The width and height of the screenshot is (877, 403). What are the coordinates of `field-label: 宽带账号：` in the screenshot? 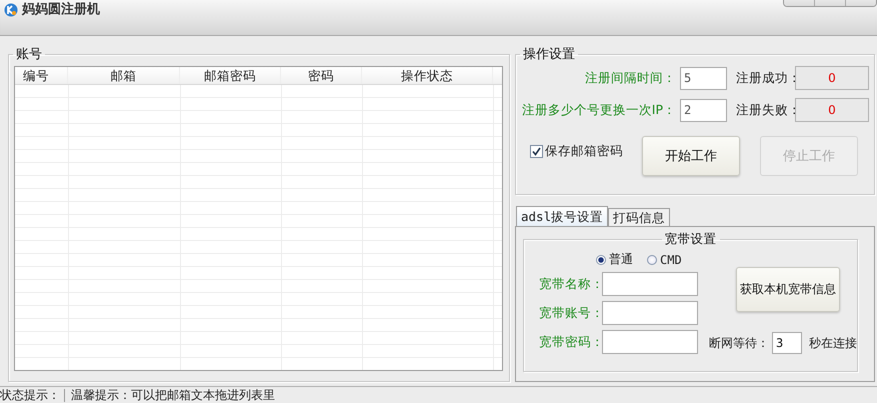 It's located at (570, 313).